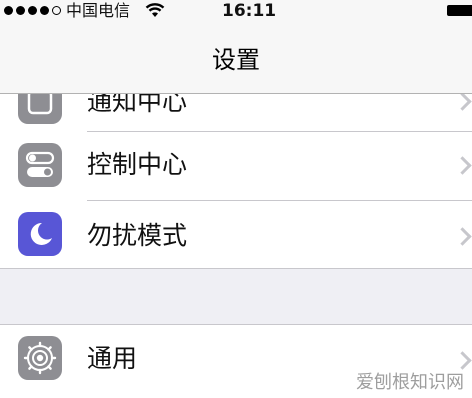  I want to click on wifi-icon, so click(155, 10).